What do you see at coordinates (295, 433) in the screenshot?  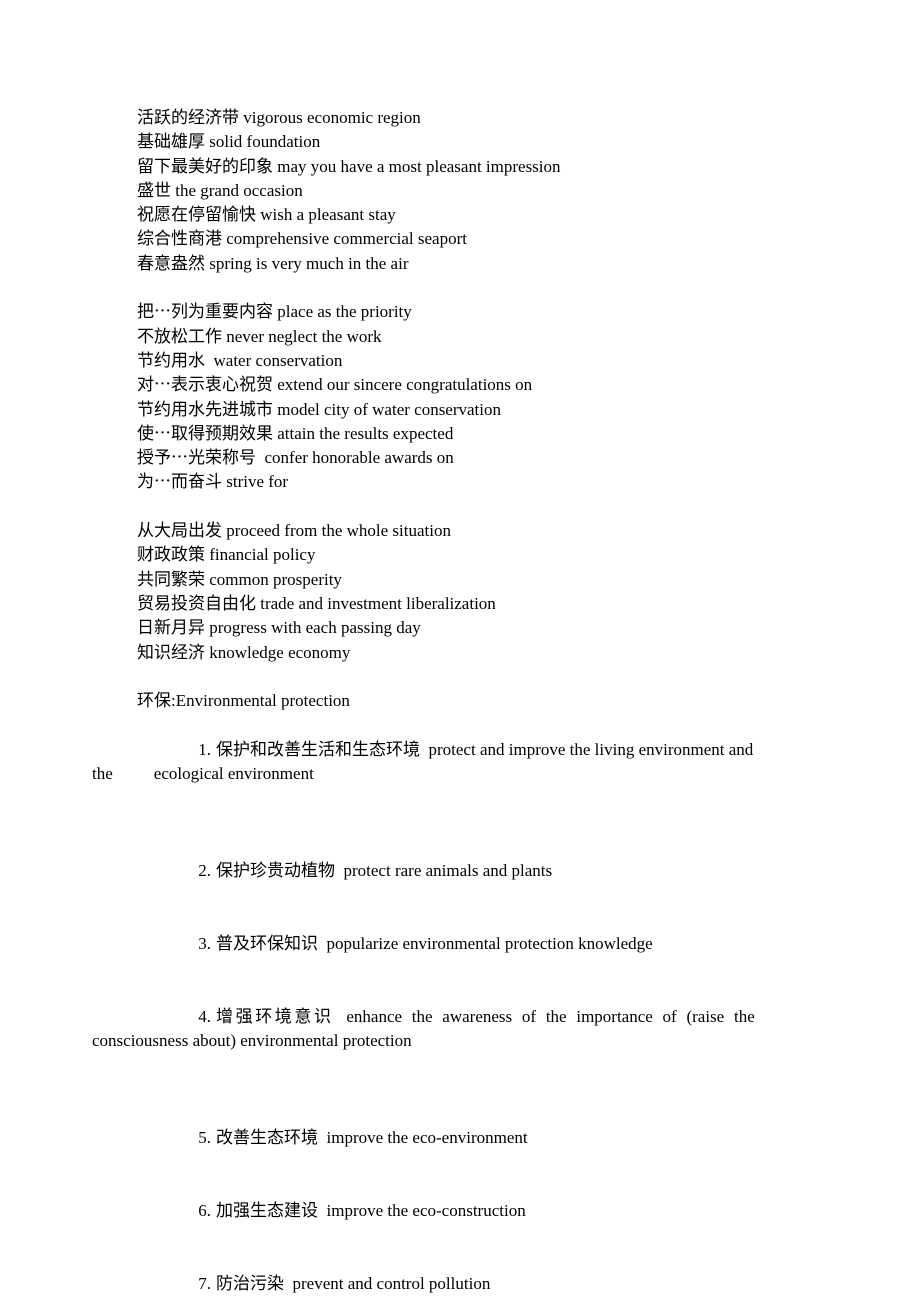 I see `glossary-line: 使⋯取得预期效果 attain the results expected` at bounding box center [295, 433].